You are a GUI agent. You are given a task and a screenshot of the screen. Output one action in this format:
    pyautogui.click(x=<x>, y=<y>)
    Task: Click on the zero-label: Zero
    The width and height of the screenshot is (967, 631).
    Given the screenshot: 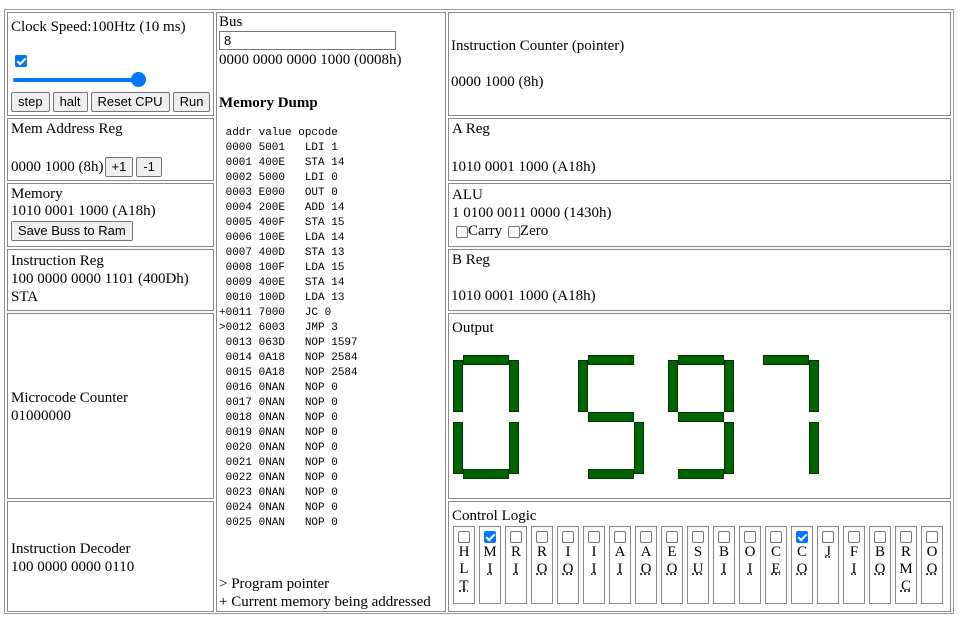 What is the action you would take?
    pyautogui.click(x=534, y=231)
    